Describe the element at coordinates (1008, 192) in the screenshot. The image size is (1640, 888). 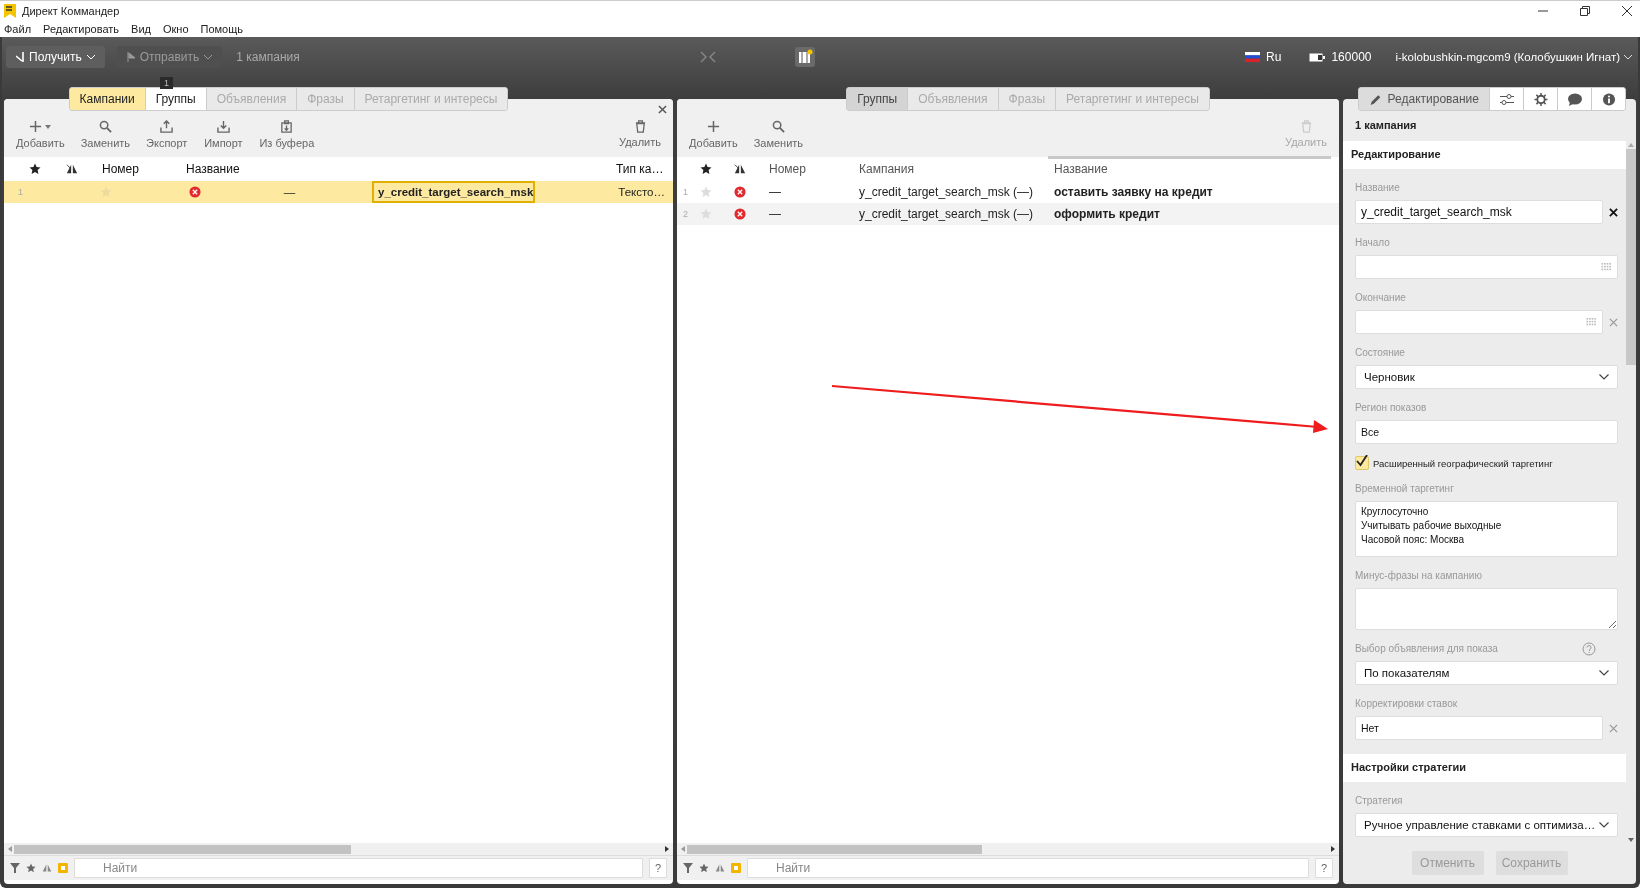
I see `table-row: 1 — y_credit_target_search_msk (—) оставить заявку на кредит` at that location.